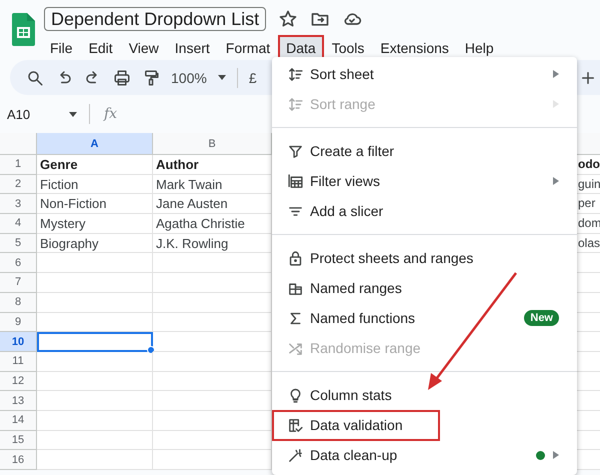 This screenshot has width=600, height=475. Describe the element at coordinates (424, 395) in the screenshot. I see `menu-item: Column stats` at that location.